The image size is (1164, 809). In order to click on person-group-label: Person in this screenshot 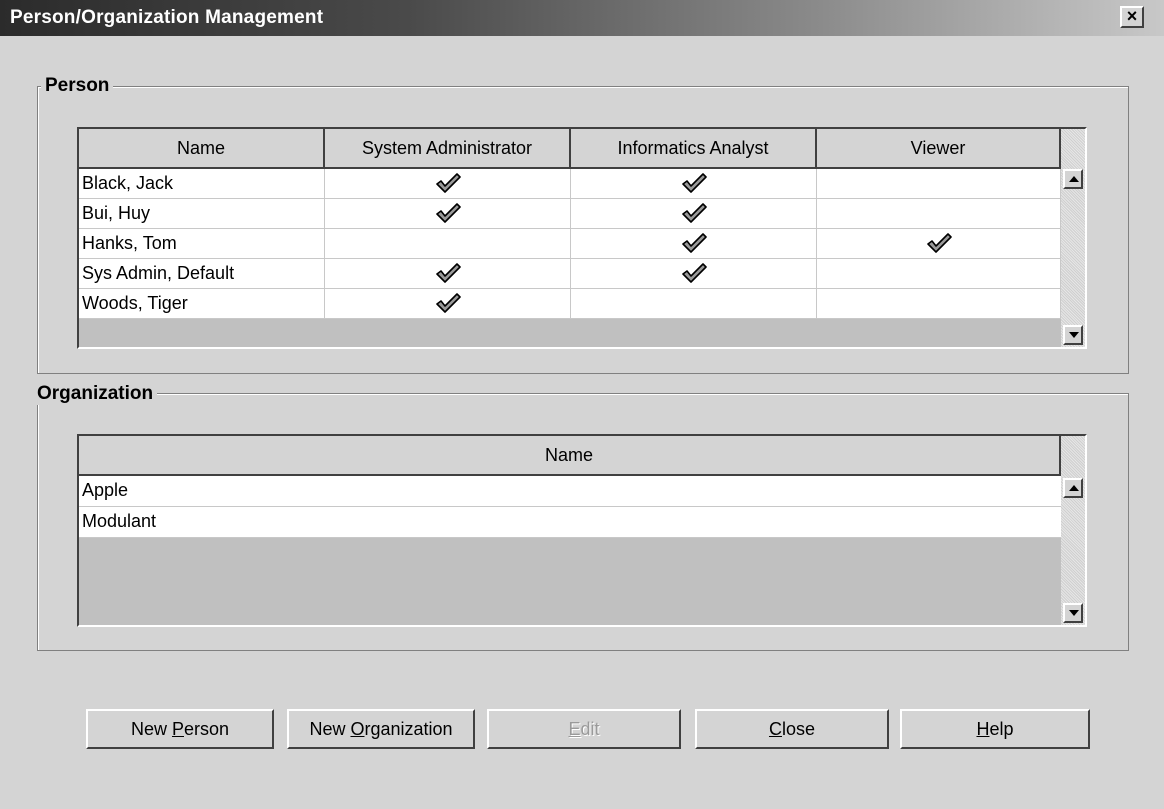, I will do `click(77, 86)`.